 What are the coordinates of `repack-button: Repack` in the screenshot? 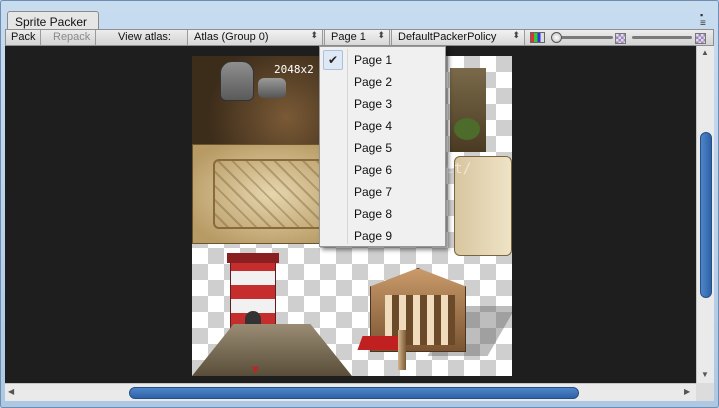 It's located at (72, 37).